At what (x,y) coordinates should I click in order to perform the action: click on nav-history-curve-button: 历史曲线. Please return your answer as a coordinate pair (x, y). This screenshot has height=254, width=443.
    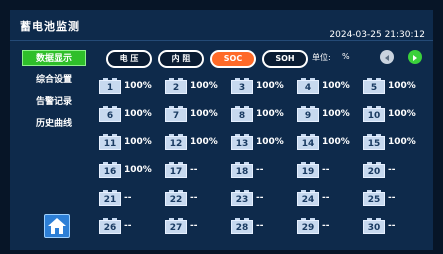
    Looking at the image, I should click on (54, 124).